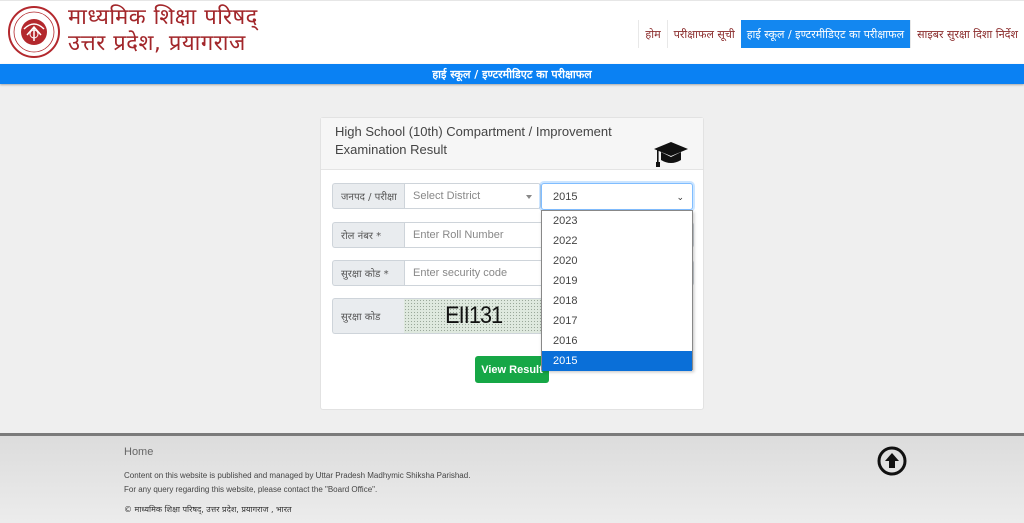  Describe the element at coordinates (34, 32) in the screenshot. I see `up-board-emblem-logo` at that location.